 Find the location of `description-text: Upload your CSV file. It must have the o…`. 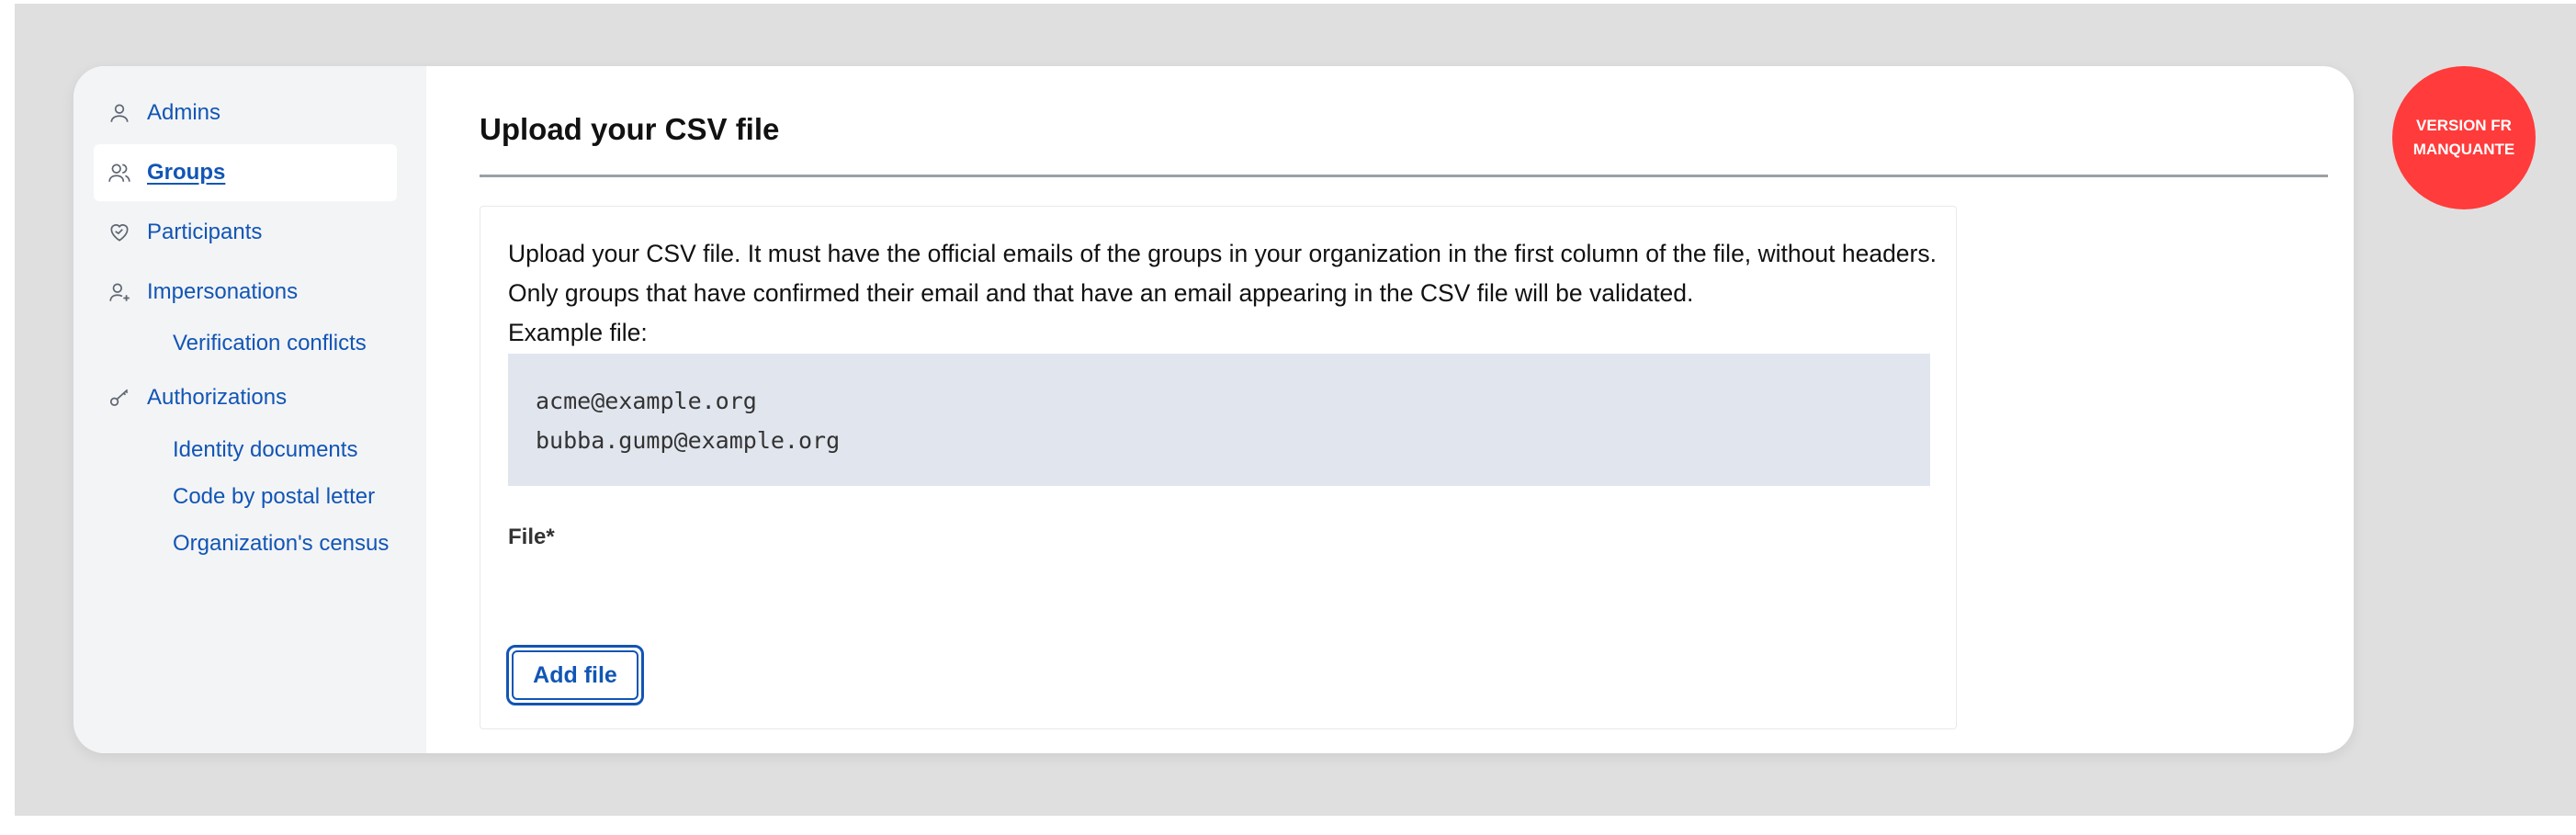

description-text: Upload your CSV file. It must have the o… is located at coordinates (1222, 273).